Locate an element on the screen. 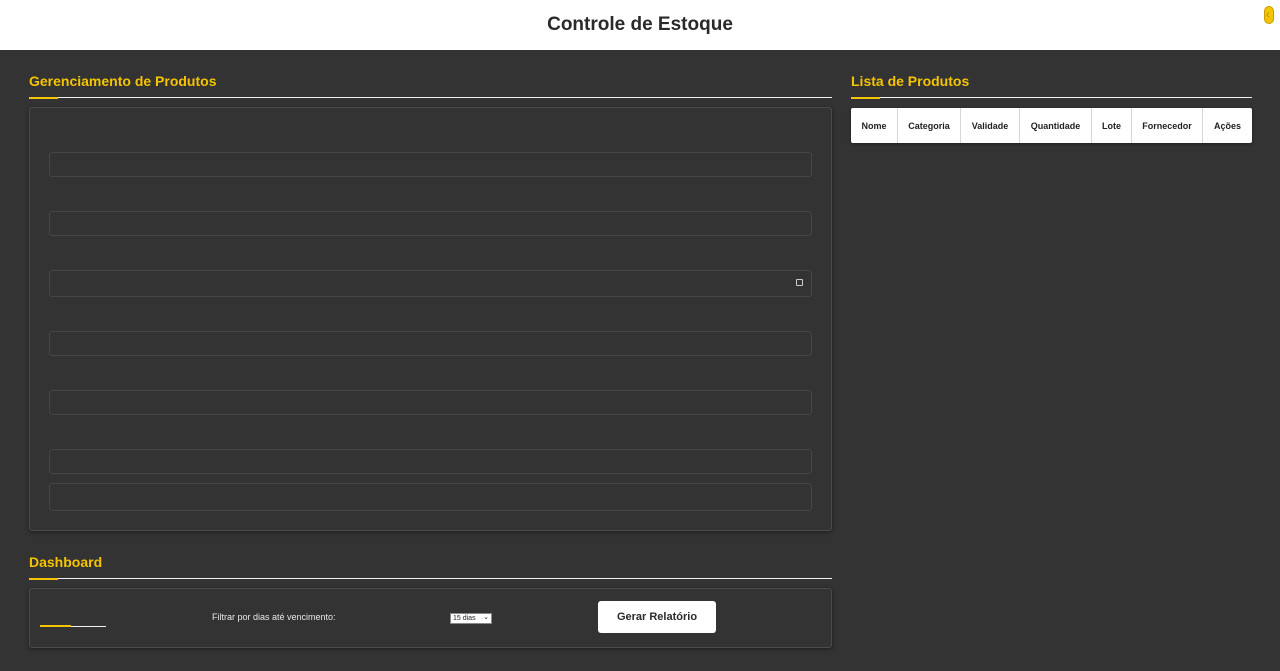  dashboard-progress-fill is located at coordinates (56, 626).